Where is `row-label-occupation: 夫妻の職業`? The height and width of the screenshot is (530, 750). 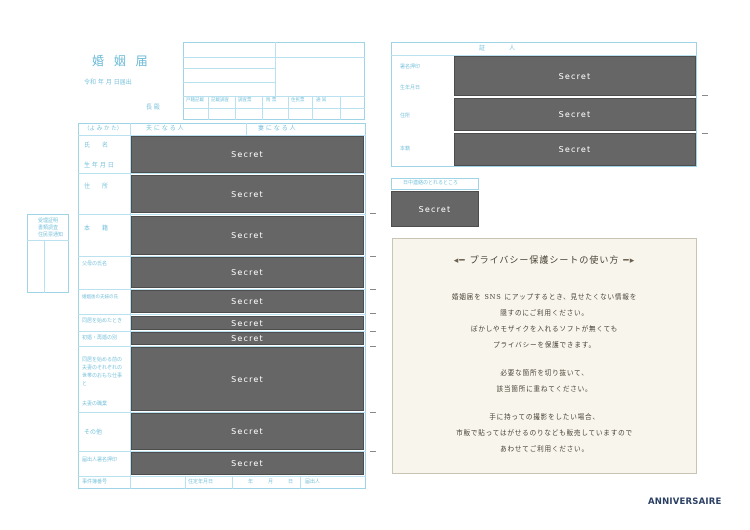 row-label-occupation: 夫妻の職業 is located at coordinates (95, 404).